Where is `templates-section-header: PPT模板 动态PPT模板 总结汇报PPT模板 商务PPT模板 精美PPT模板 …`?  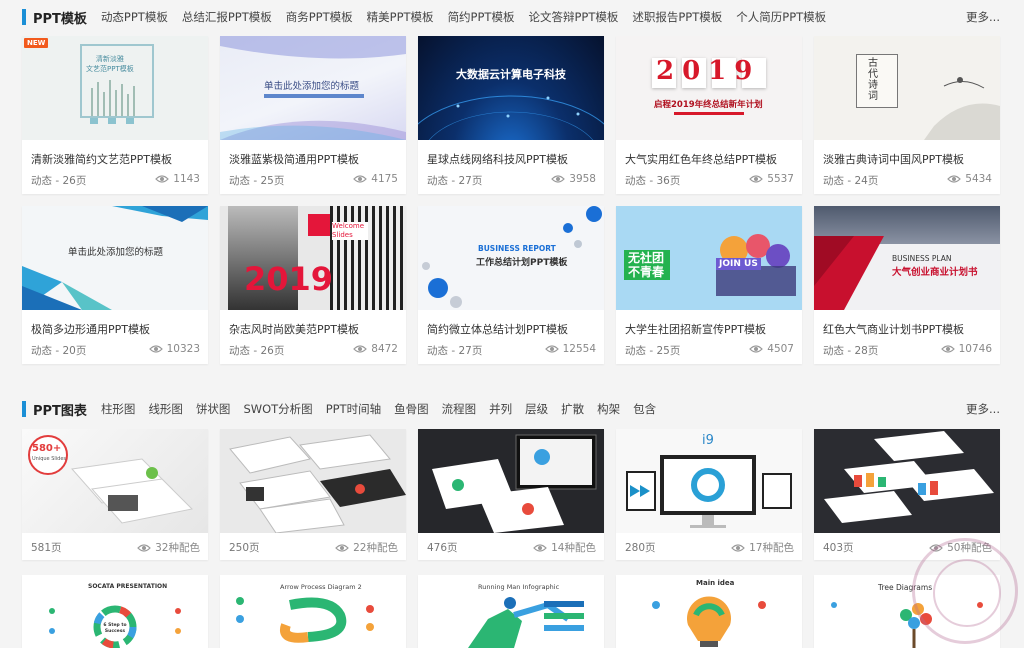 templates-section-header: PPT模板 动态PPT模板 总结汇报PPT模板 商务PPT模板 精美PPT模板 … is located at coordinates (511, 17).